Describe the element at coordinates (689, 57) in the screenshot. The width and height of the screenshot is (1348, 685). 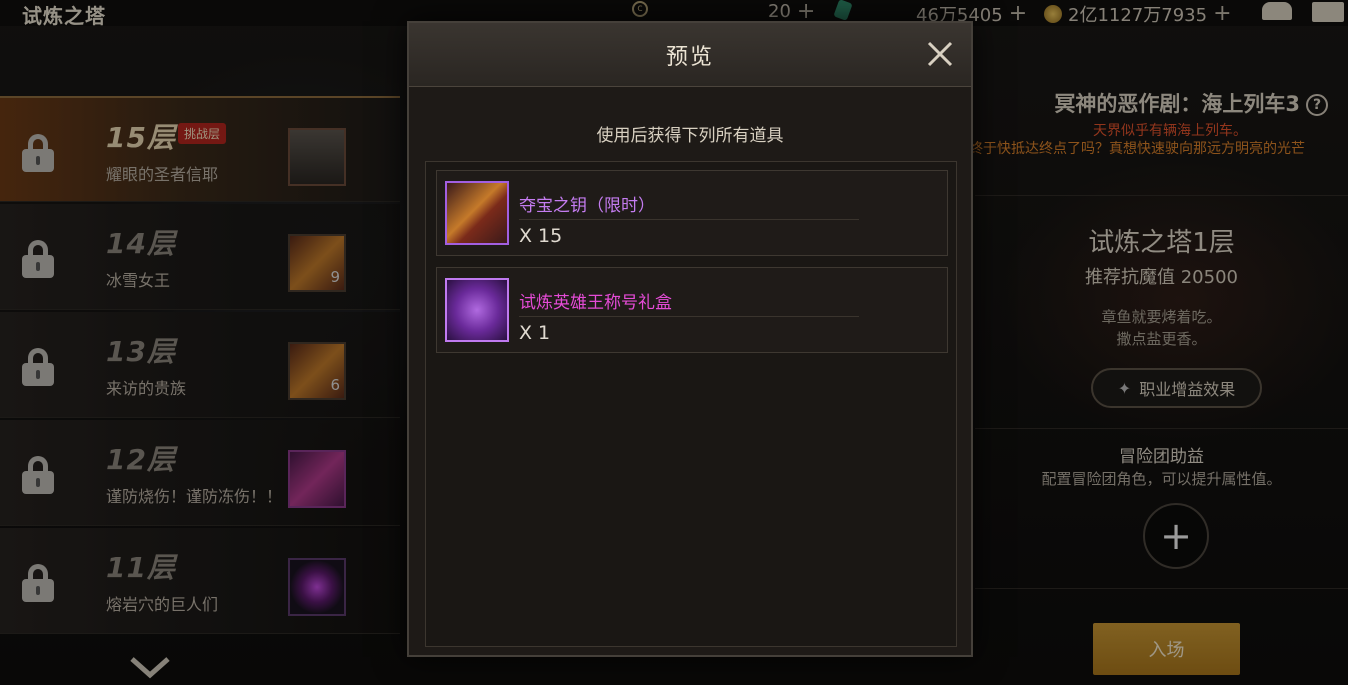
I see `modal-title: 预览` at that location.